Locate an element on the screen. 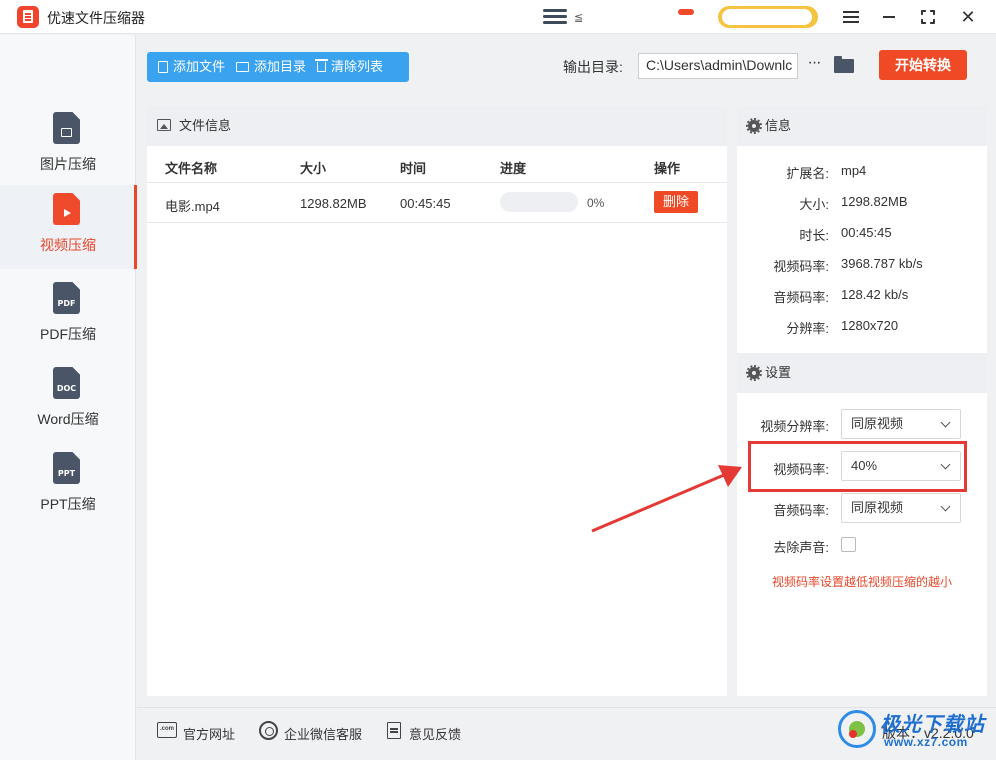  audio-bitrate-label: 音频码率: is located at coordinates (801, 510).